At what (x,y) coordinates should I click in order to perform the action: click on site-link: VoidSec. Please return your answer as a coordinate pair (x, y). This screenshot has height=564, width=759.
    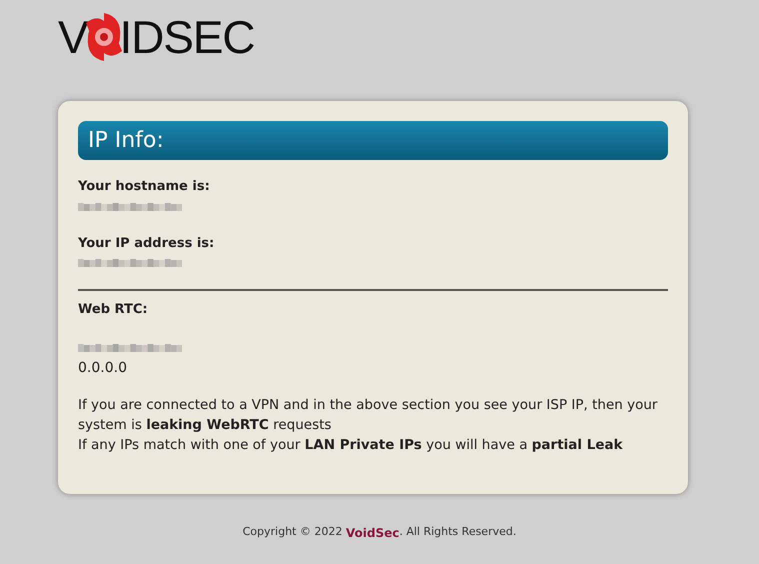
    Looking at the image, I should click on (373, 533).